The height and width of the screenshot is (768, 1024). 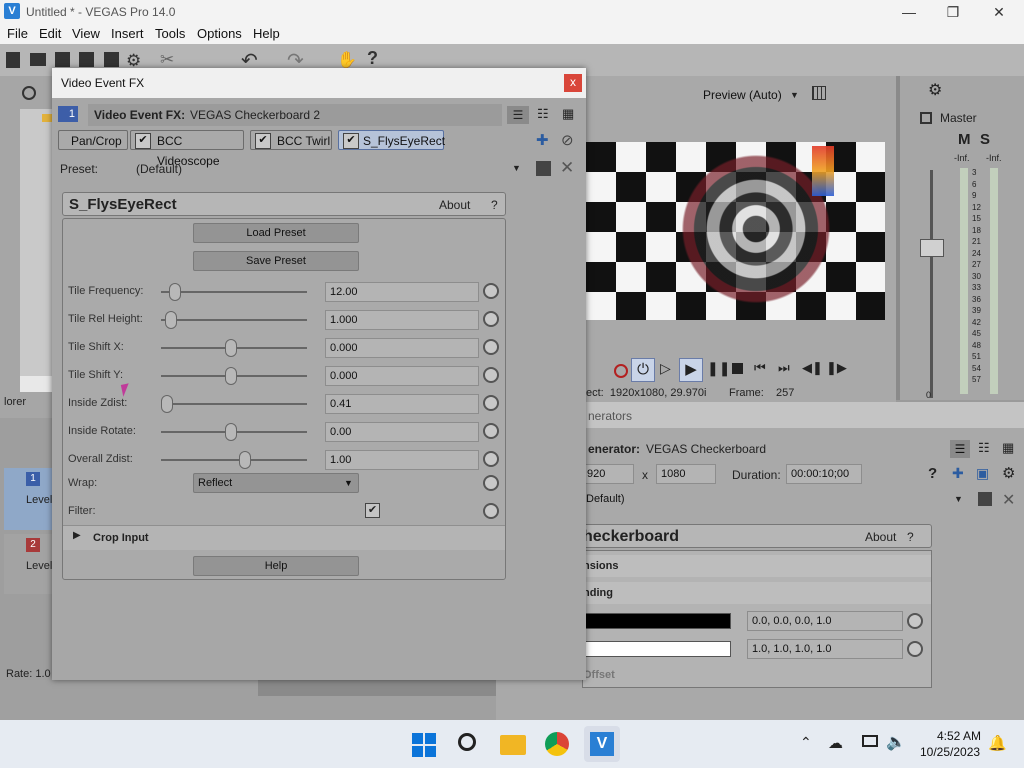 What do you see at coordinates (15, 402) in the screenshot?
I see `explorer-tab: lorer` at bounding box center [15, 402].